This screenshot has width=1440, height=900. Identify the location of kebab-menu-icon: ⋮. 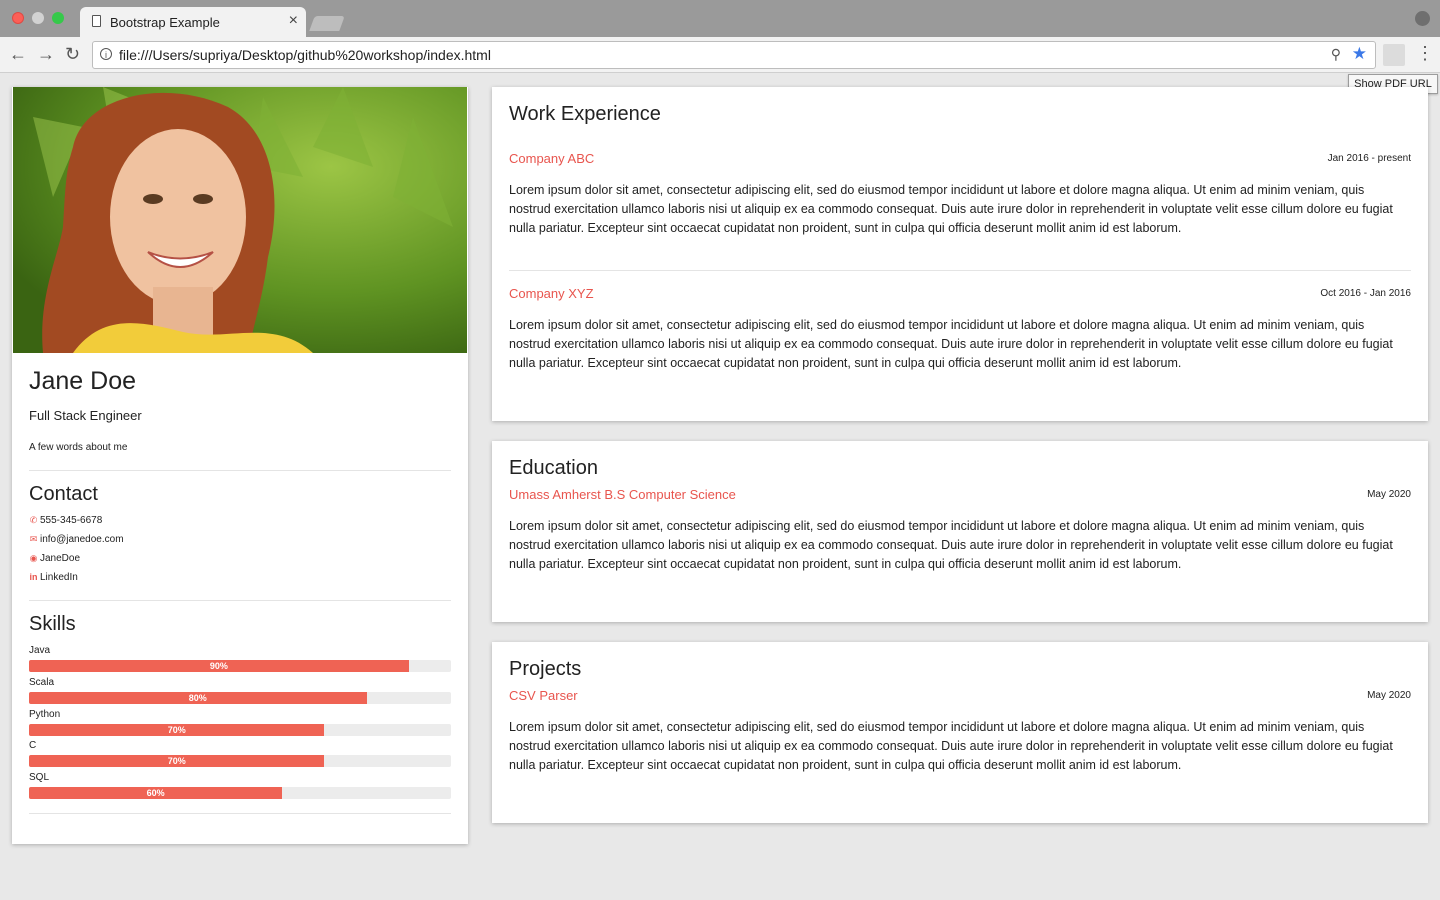
(1425, 53).